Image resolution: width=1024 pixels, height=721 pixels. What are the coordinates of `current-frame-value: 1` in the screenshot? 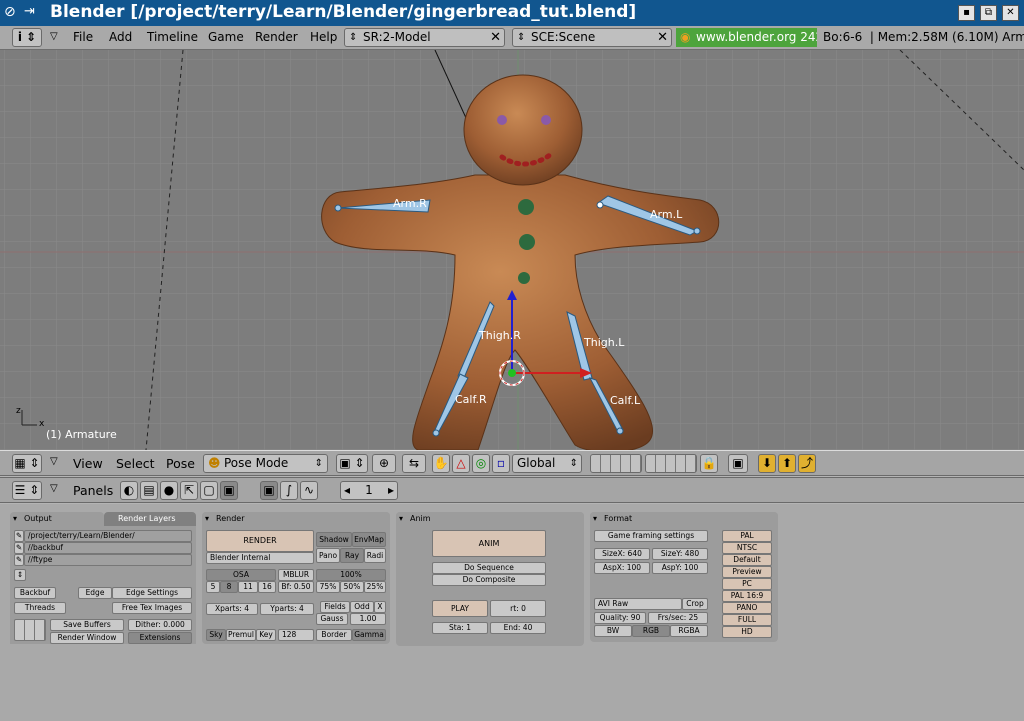 It's located at (369, 490).